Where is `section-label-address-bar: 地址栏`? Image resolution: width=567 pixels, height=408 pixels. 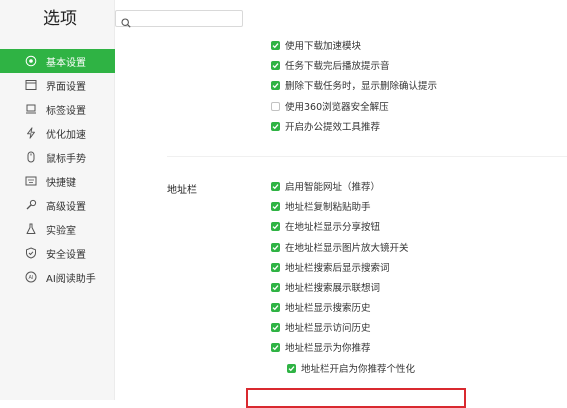 section-label-address-bar: 地址栏 is located at coordinates (182, 190).